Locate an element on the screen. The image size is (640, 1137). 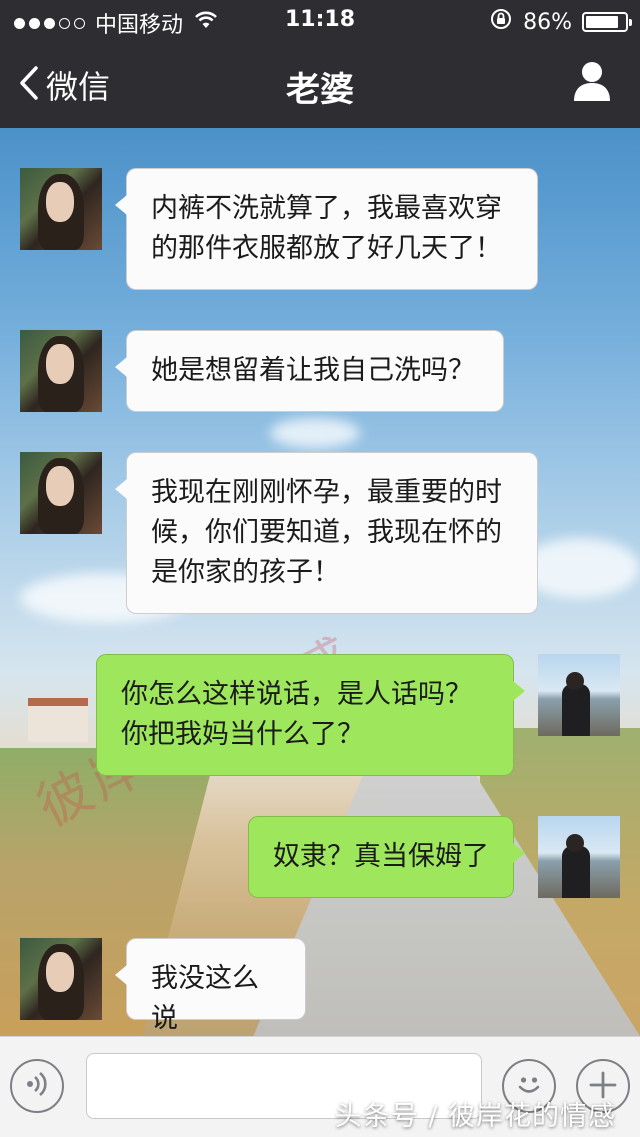
voice-button is located at coordinates (37, 1086).